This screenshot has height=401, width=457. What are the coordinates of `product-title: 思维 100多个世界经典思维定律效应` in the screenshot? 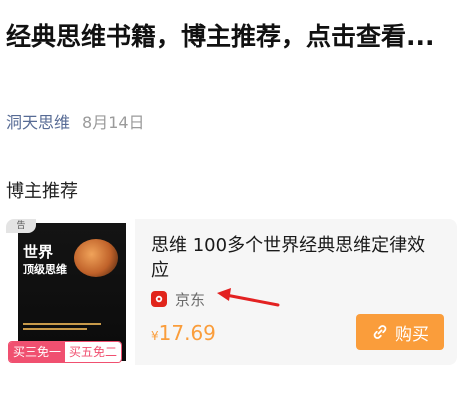 It's located at (296, 258).